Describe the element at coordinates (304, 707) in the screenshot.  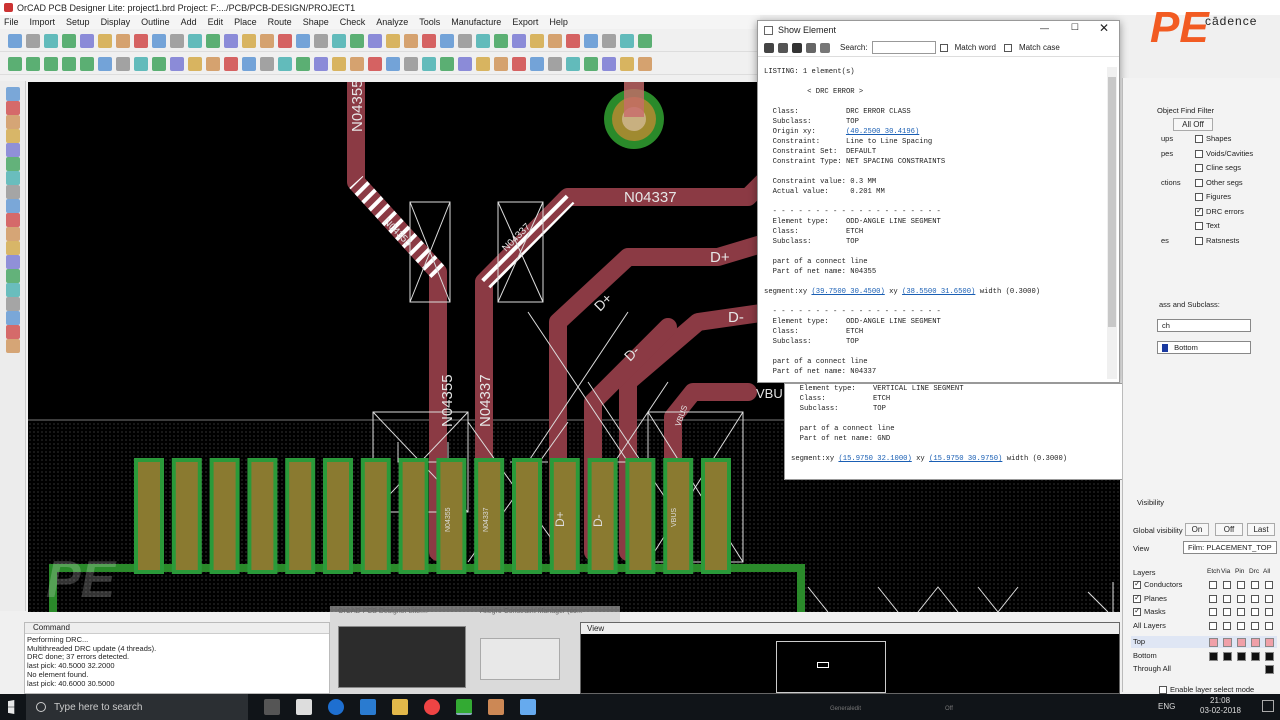
I see `mail-icon` at that location.